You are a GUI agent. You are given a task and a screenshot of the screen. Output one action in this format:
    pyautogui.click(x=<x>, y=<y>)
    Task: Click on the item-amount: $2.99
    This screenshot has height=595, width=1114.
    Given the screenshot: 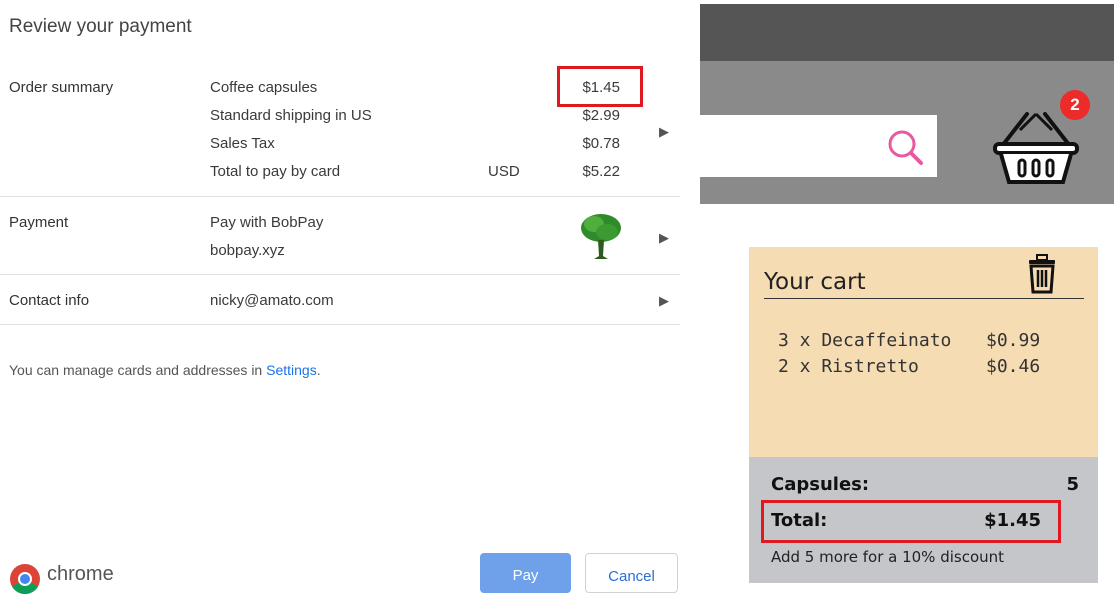 What is the action you would take?
    pyautogui.click(x=601, y=115)
    